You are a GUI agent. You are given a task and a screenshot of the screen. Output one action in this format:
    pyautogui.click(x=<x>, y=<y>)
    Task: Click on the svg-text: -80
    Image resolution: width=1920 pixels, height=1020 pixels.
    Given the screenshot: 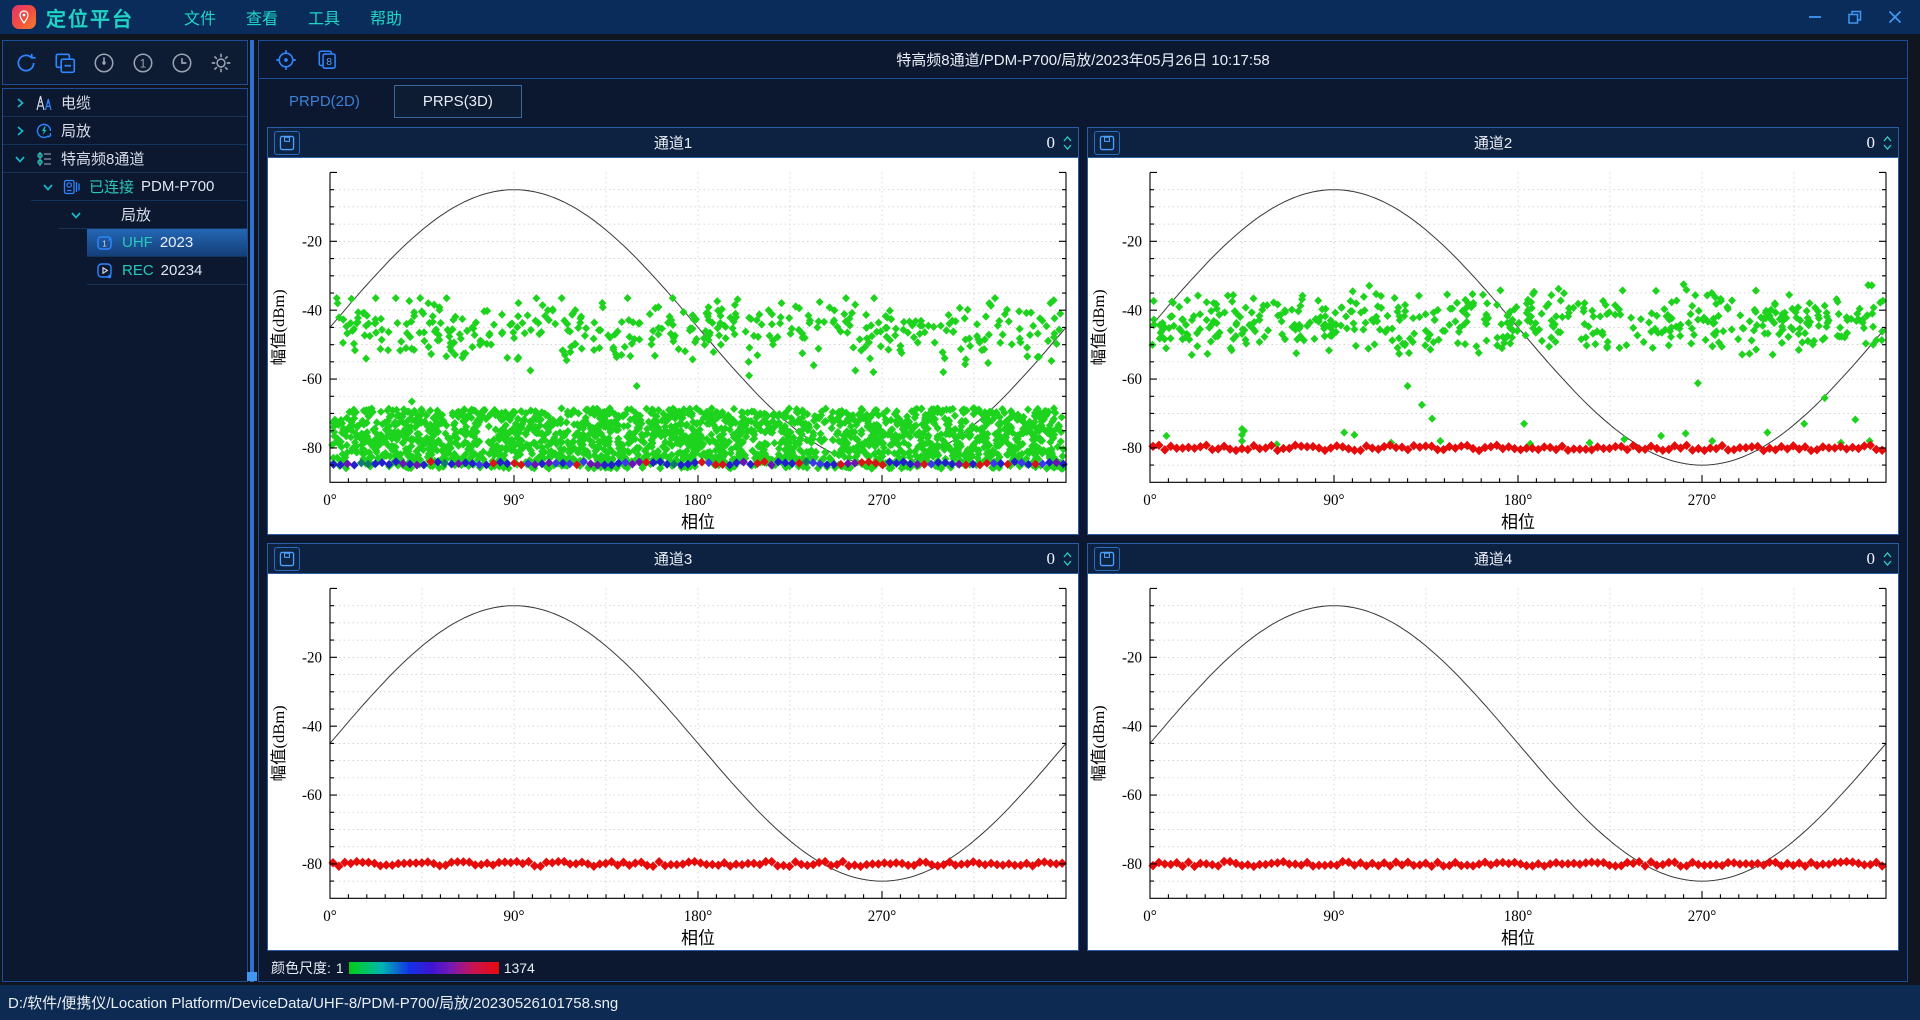 What is the action you would take?
    pyautogui.click(x=312, y=864)
    